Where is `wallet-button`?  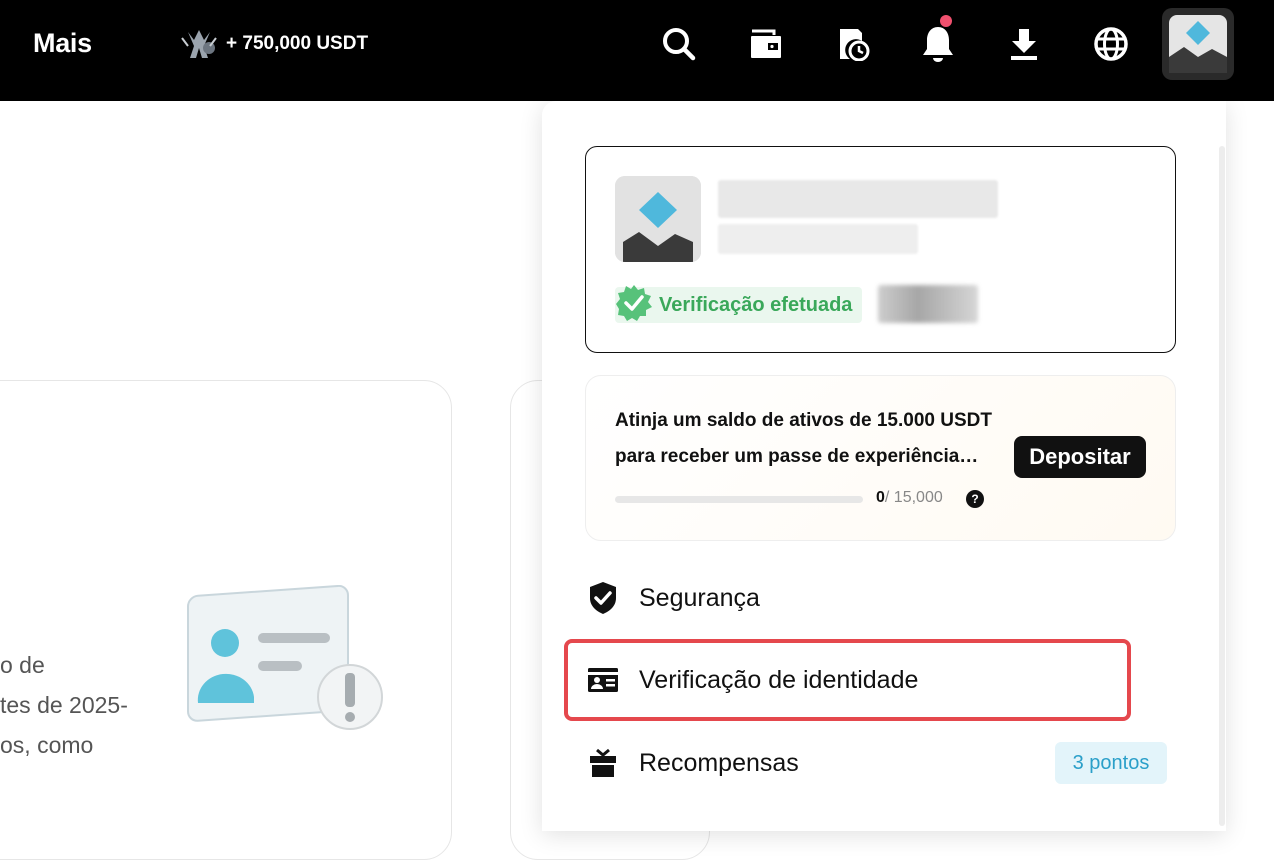
wallet-button is located at coordinates (766, 44).